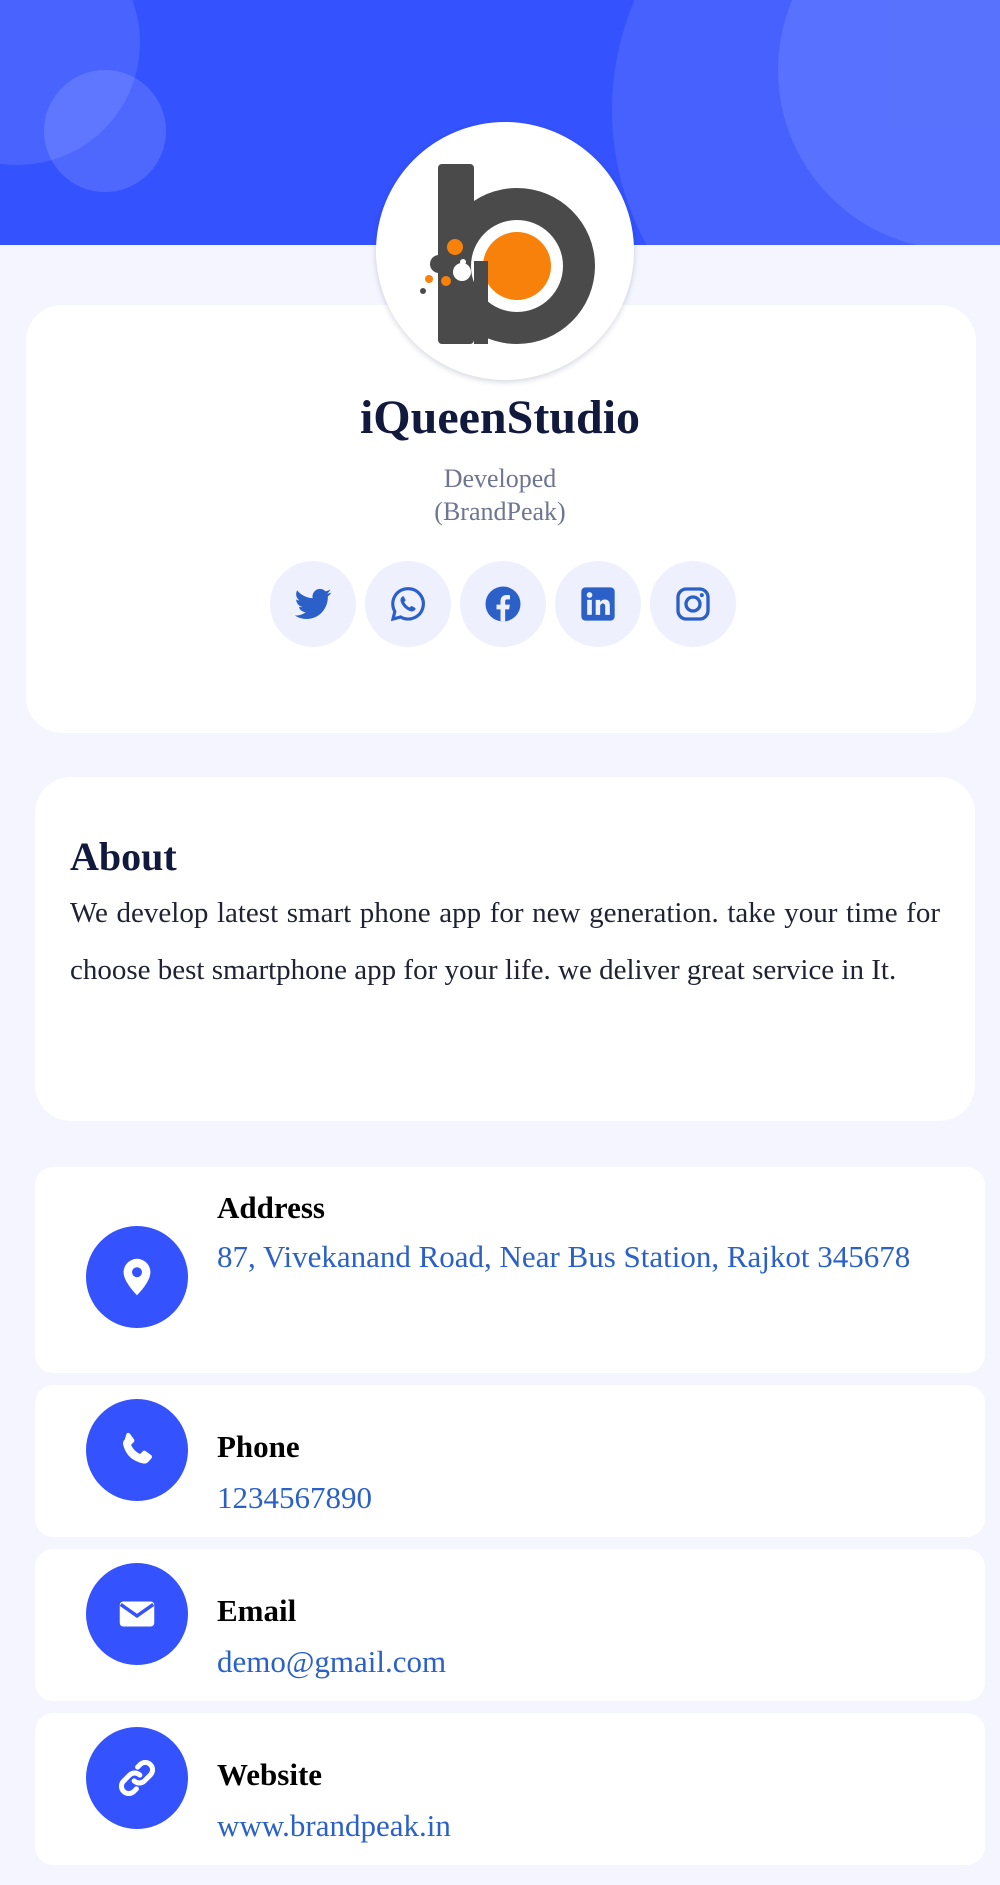  I want to click on linkedin-button, so click(598, 604).